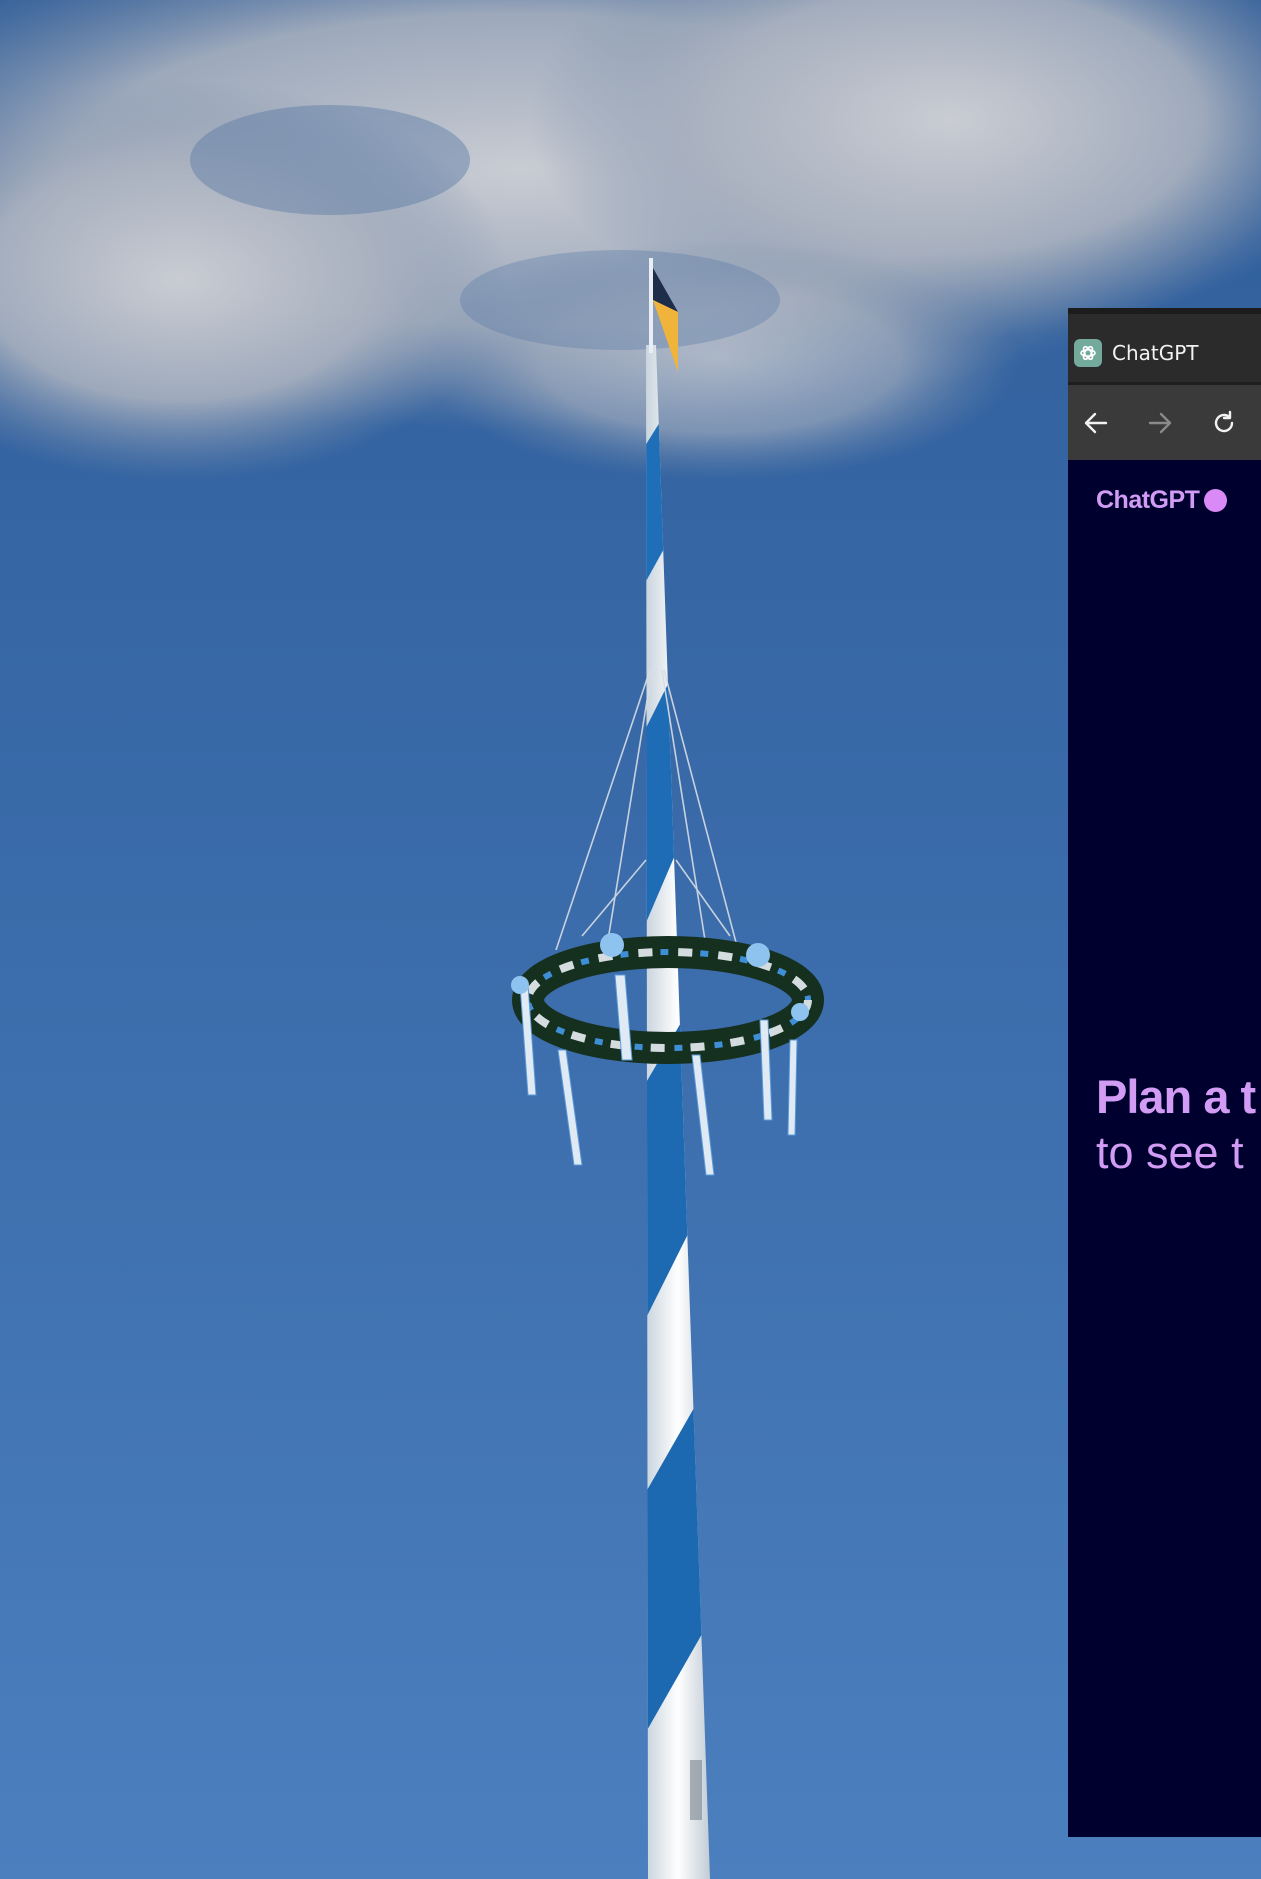 Image resolution: width=1261 pixels, height=1879 pixels. I want to click on hero-headline: Plan a t to see t, so click(1176, 1124).